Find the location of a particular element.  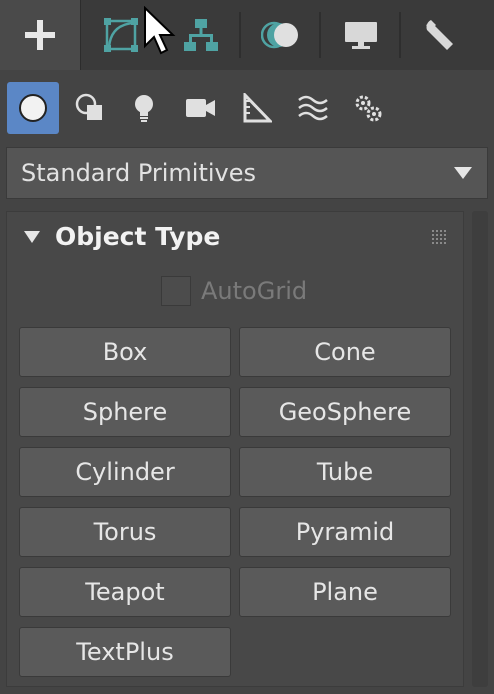

tab-utilities is located at coordinates (441, 35).